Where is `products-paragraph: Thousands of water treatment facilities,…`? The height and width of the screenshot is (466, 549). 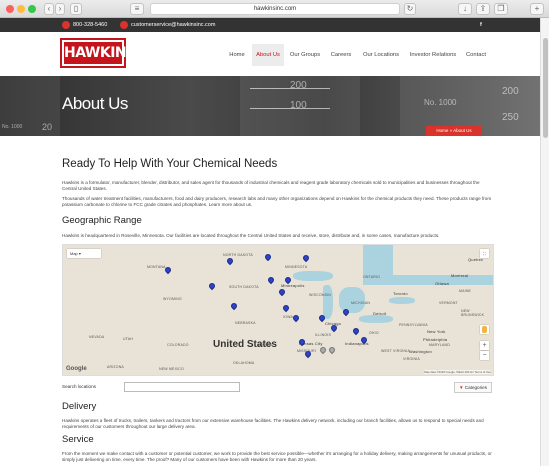 products-paragraph: Thousands of water treatment facilities,… is located at coordinates (277, 202).